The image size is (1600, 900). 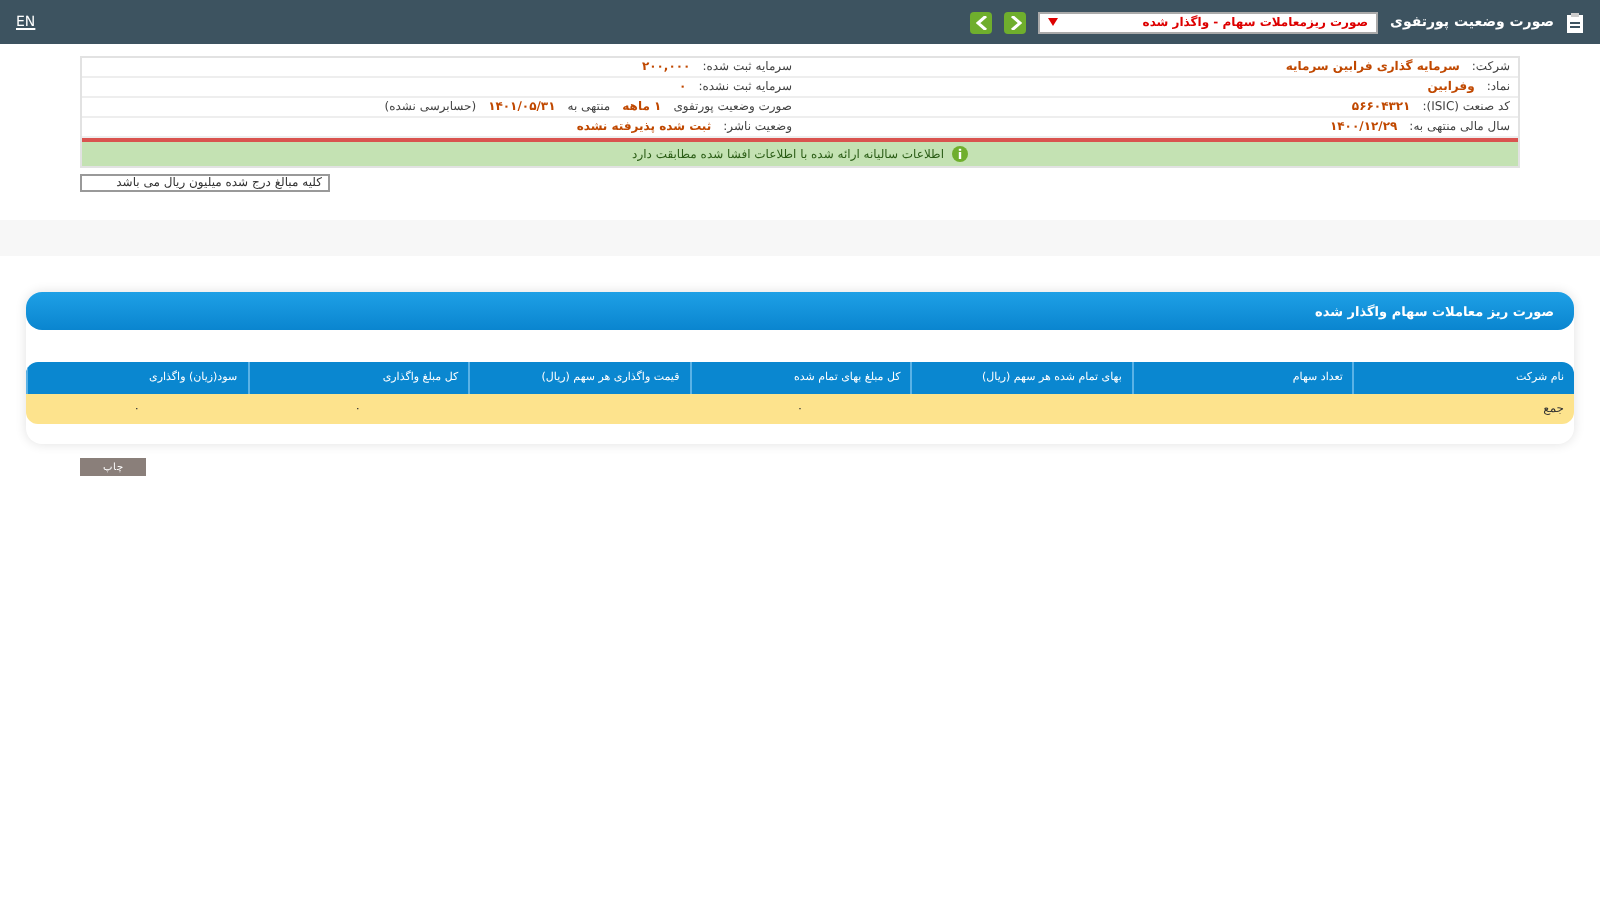 What do you see at coordinates (1575, 22) in the screenshot?
I see `clipboard-icon` at bounding box center [1575, 22].